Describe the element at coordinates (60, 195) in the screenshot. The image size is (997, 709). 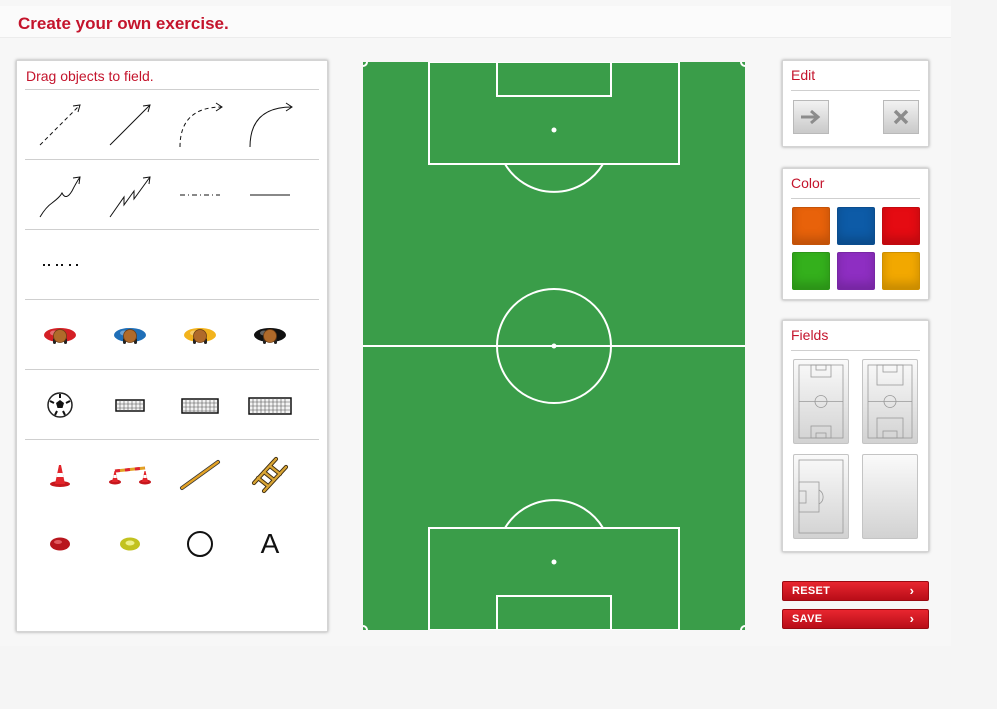
I see `wavy-arrow-icon` at that location.